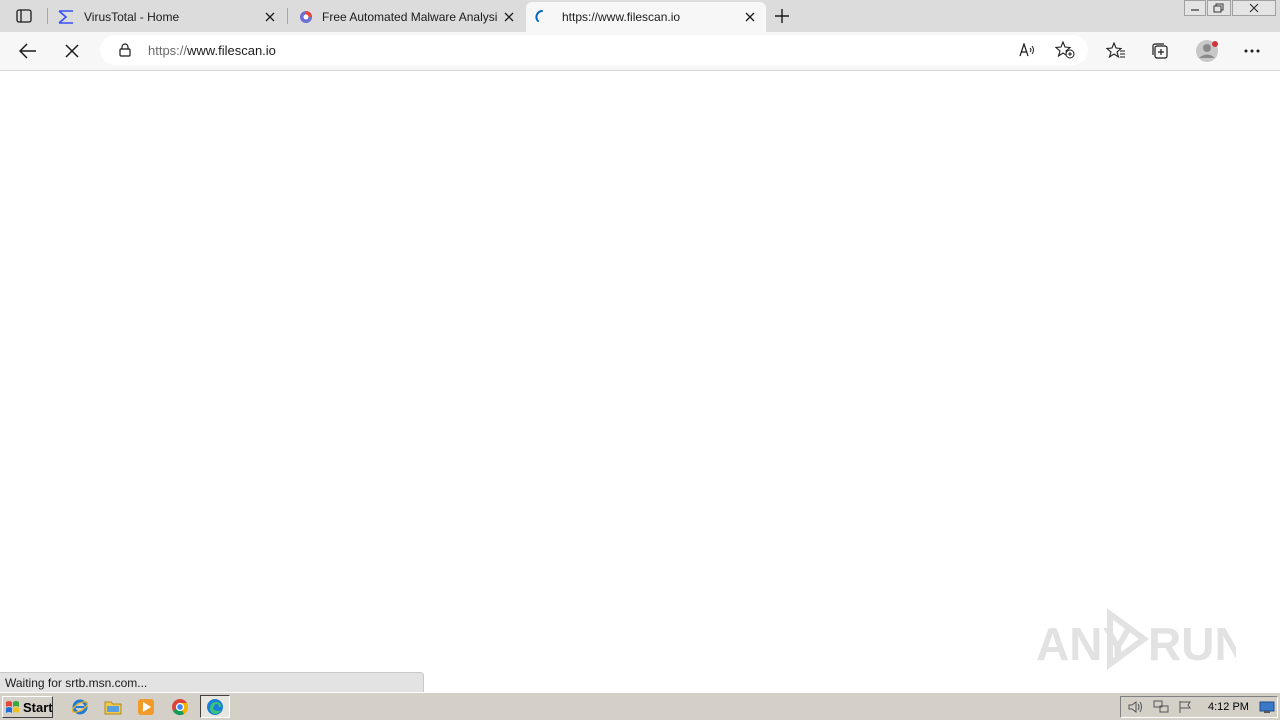  Describe the element at coordinates (1252, 51) in the screenshot. I see `more-options-icon` at that location.